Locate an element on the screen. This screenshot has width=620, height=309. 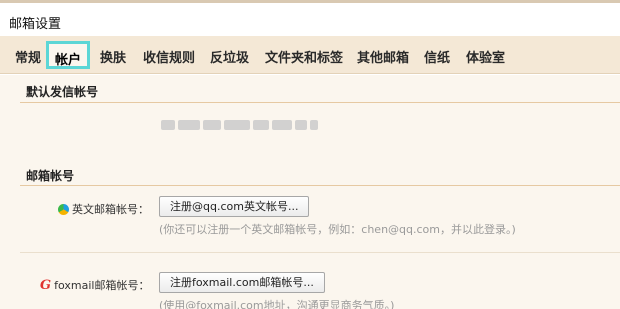
tab-general: 常规 is located at coordinates (28, 56).